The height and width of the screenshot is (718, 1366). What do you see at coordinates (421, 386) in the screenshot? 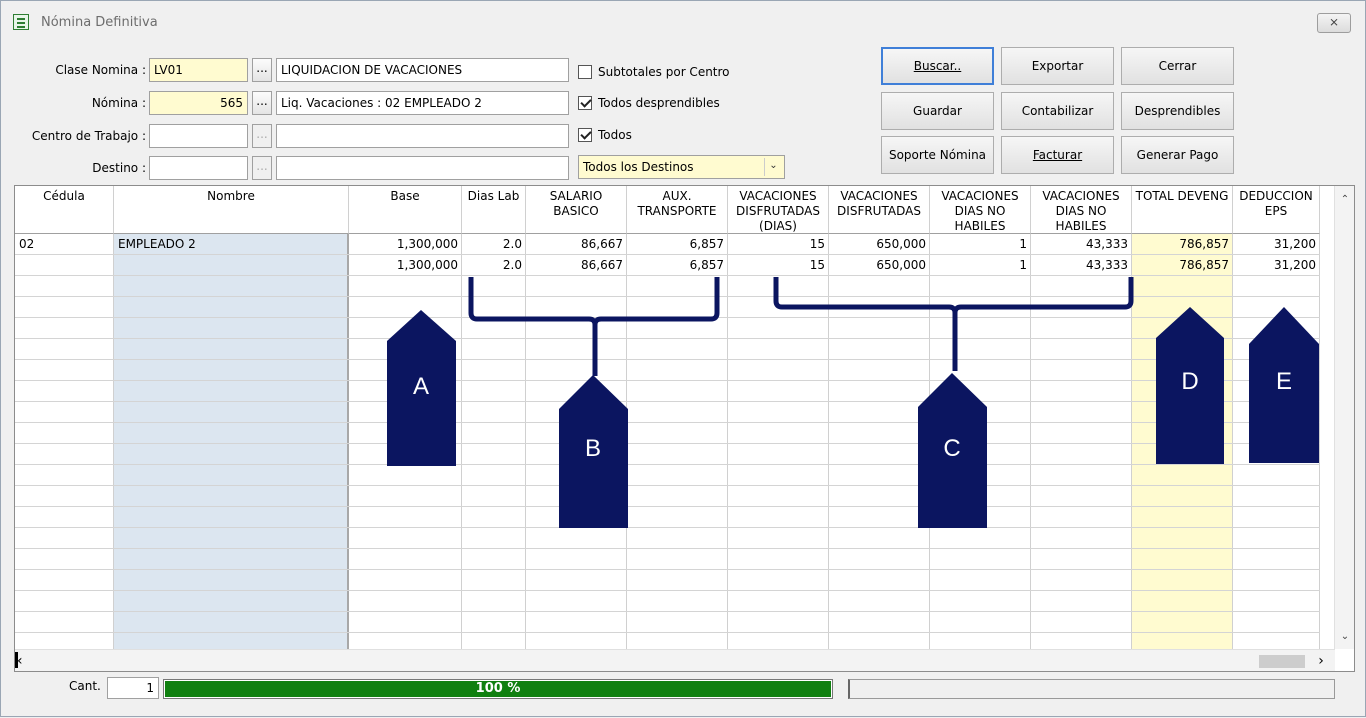
I see `callout-label-a: A` at bounding box center [421, 386].